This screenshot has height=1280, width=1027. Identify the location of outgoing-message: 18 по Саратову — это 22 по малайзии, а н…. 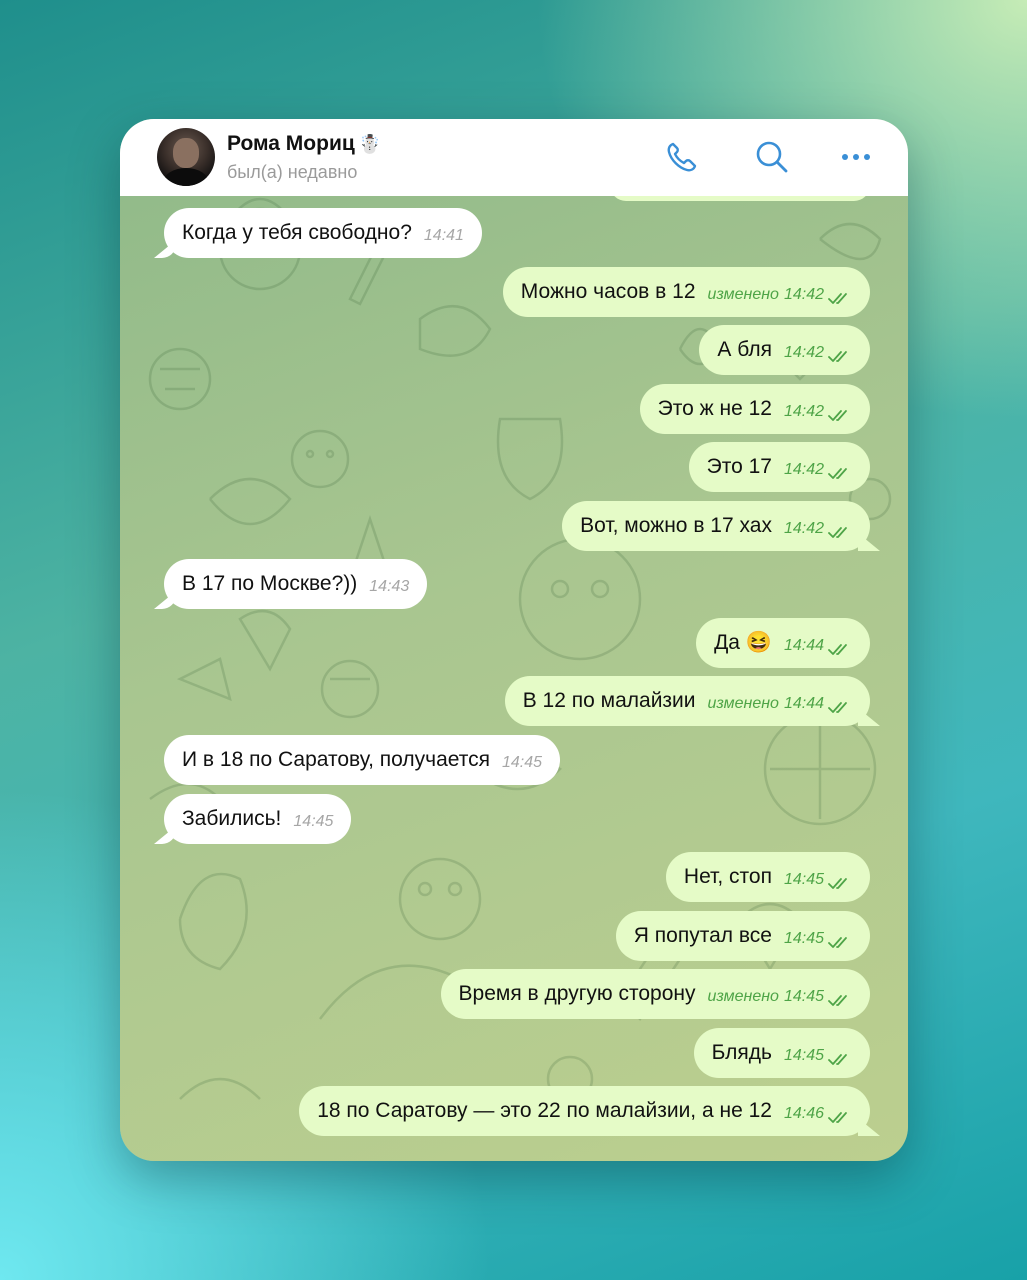
(584, 1111).